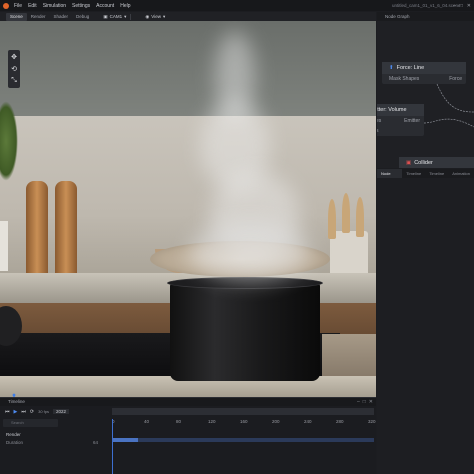 This screenshot has height=474, width=474. Describe the element at coordinates (125, 6) in the screenshot. I see `menu-help: Help` at that location.